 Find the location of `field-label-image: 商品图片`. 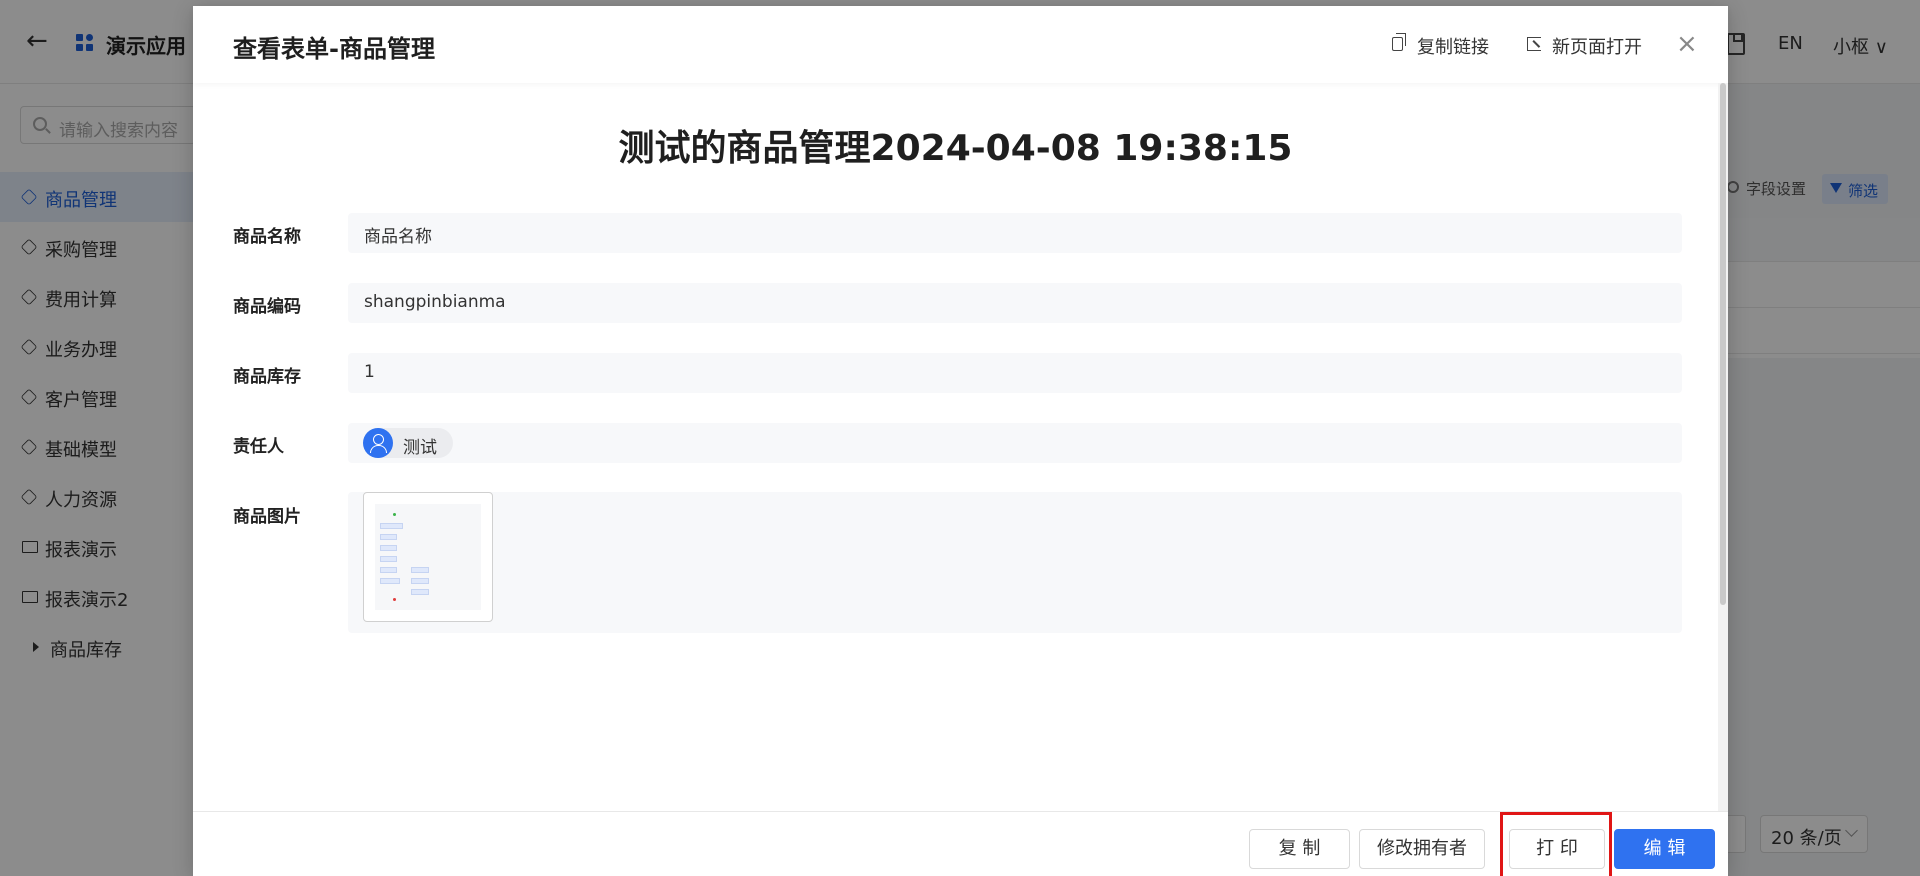

field-label-image: 商品图片 is located at coordinates (267, 517).